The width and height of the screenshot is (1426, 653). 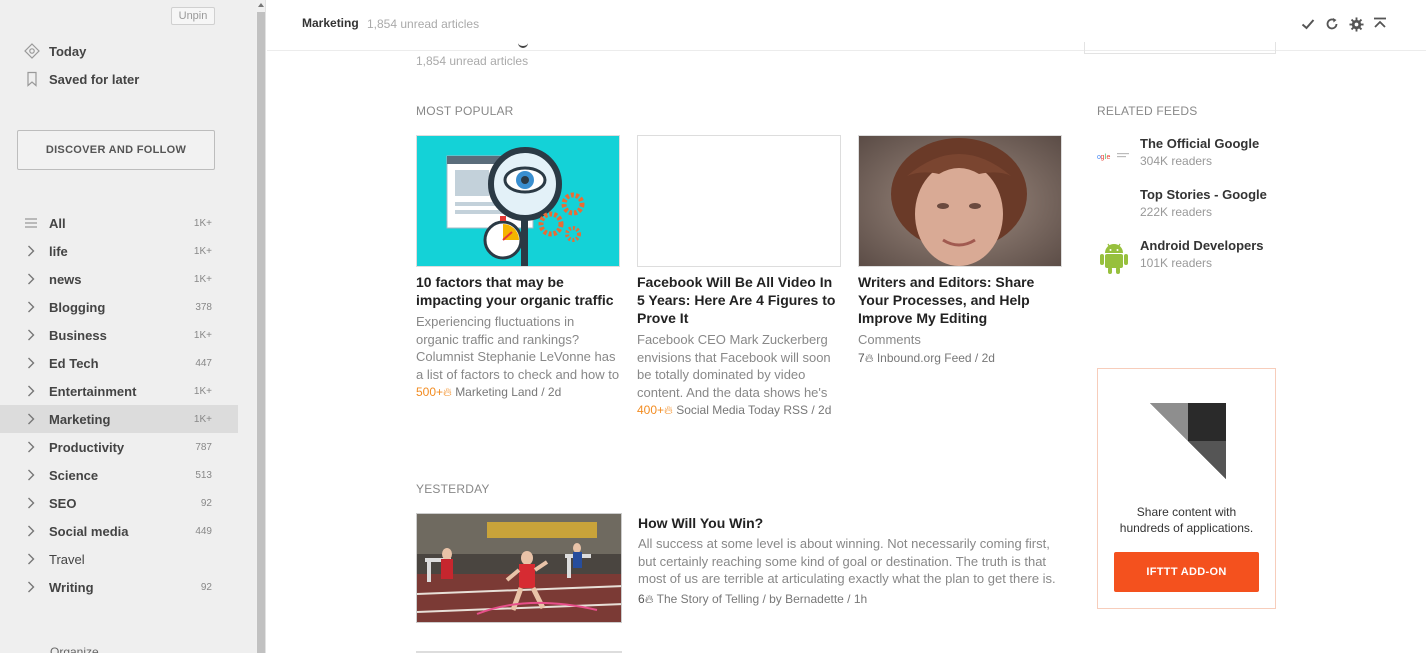 I want to click on engagement-count: 6, so click(x=641, y=599).